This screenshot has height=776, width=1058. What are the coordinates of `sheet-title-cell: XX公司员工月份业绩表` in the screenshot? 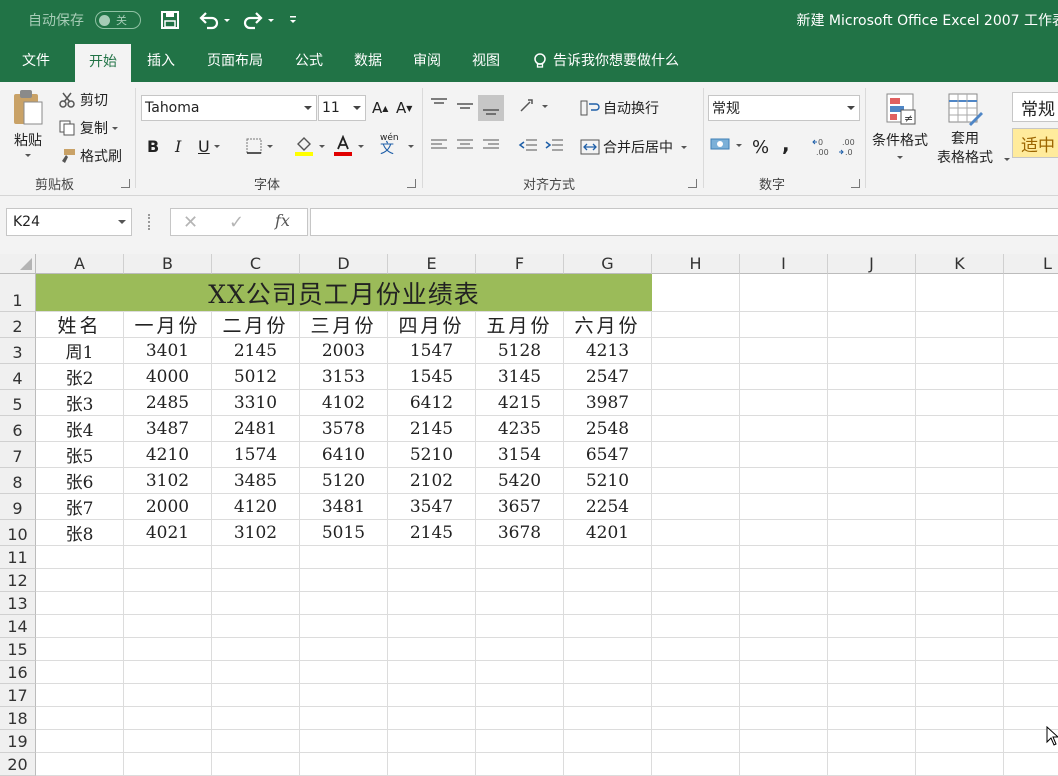 It's located at (344, 292).